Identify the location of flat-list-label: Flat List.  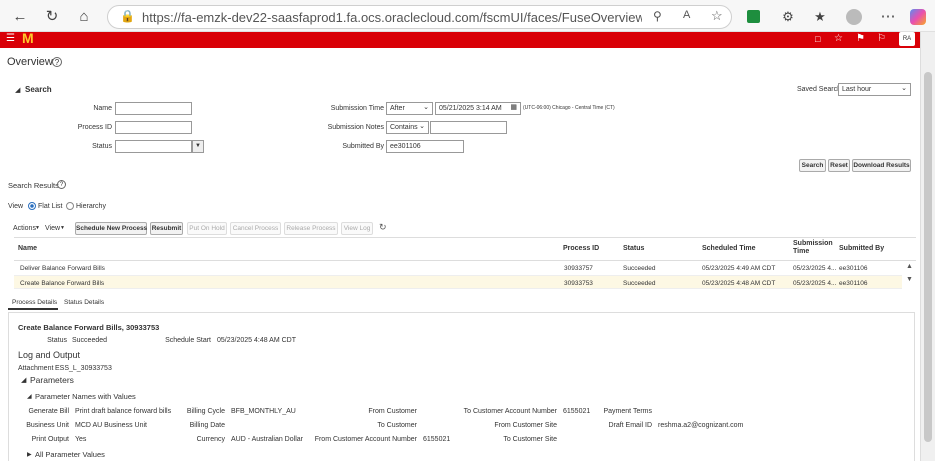
(50, 206).